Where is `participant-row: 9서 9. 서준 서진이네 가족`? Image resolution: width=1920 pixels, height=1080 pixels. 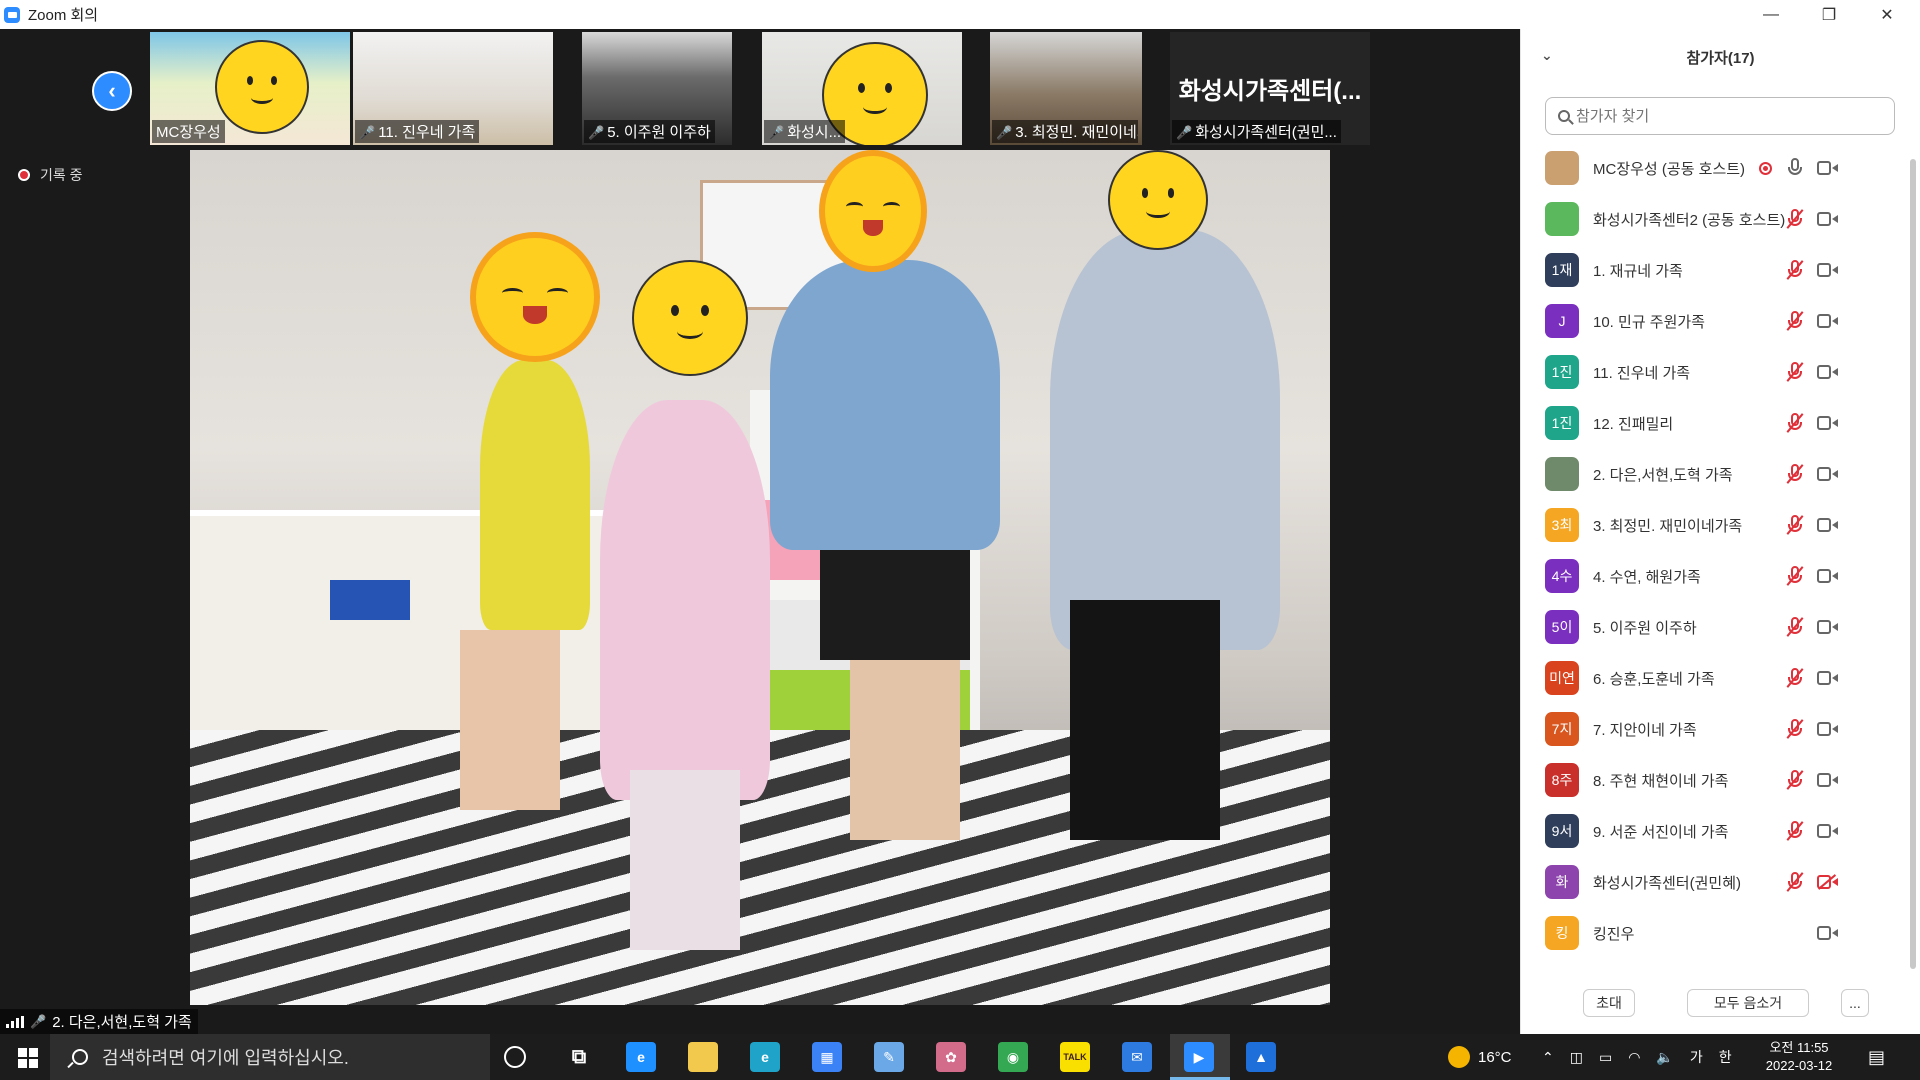 participant-row: 9서 9. 서준 서진이네 가족 is located at coordinates (1711, 831).